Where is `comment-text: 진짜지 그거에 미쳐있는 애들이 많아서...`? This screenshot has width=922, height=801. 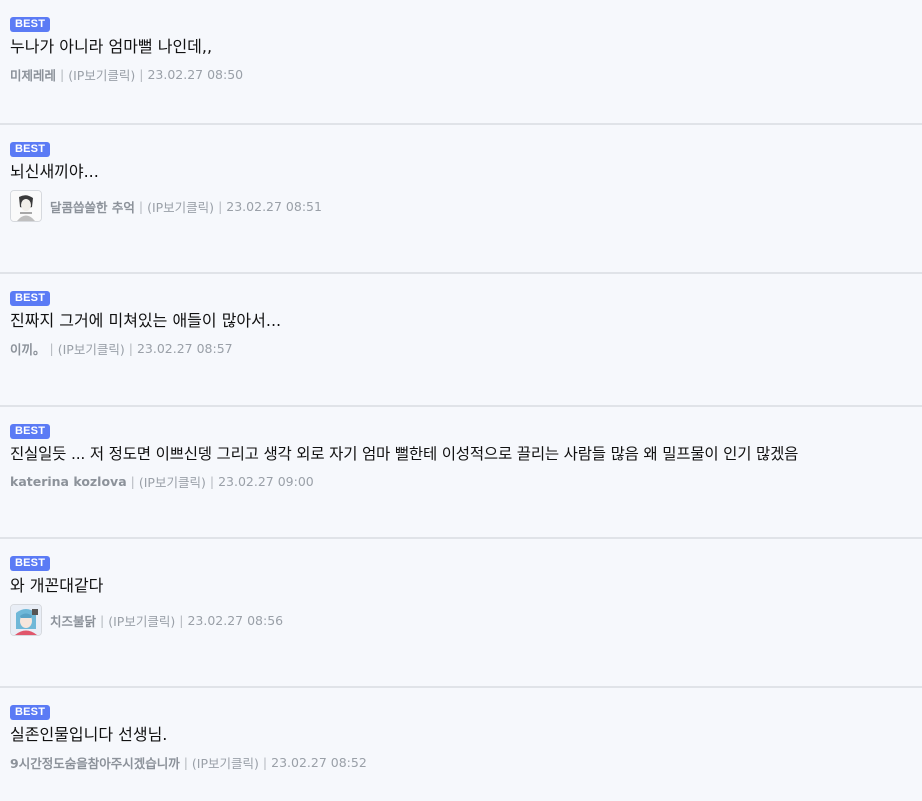 comment-text: 진짜지 그거에 미쳐있는 애들이 많아서... is located at coordinates (146, 320).